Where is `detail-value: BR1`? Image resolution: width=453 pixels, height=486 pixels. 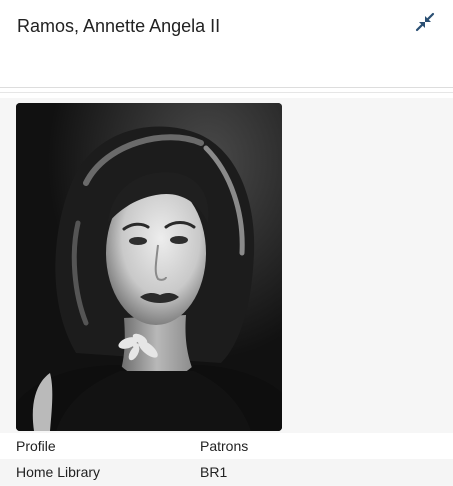 detail-value: BR1 is located at coordinates (214, 472).